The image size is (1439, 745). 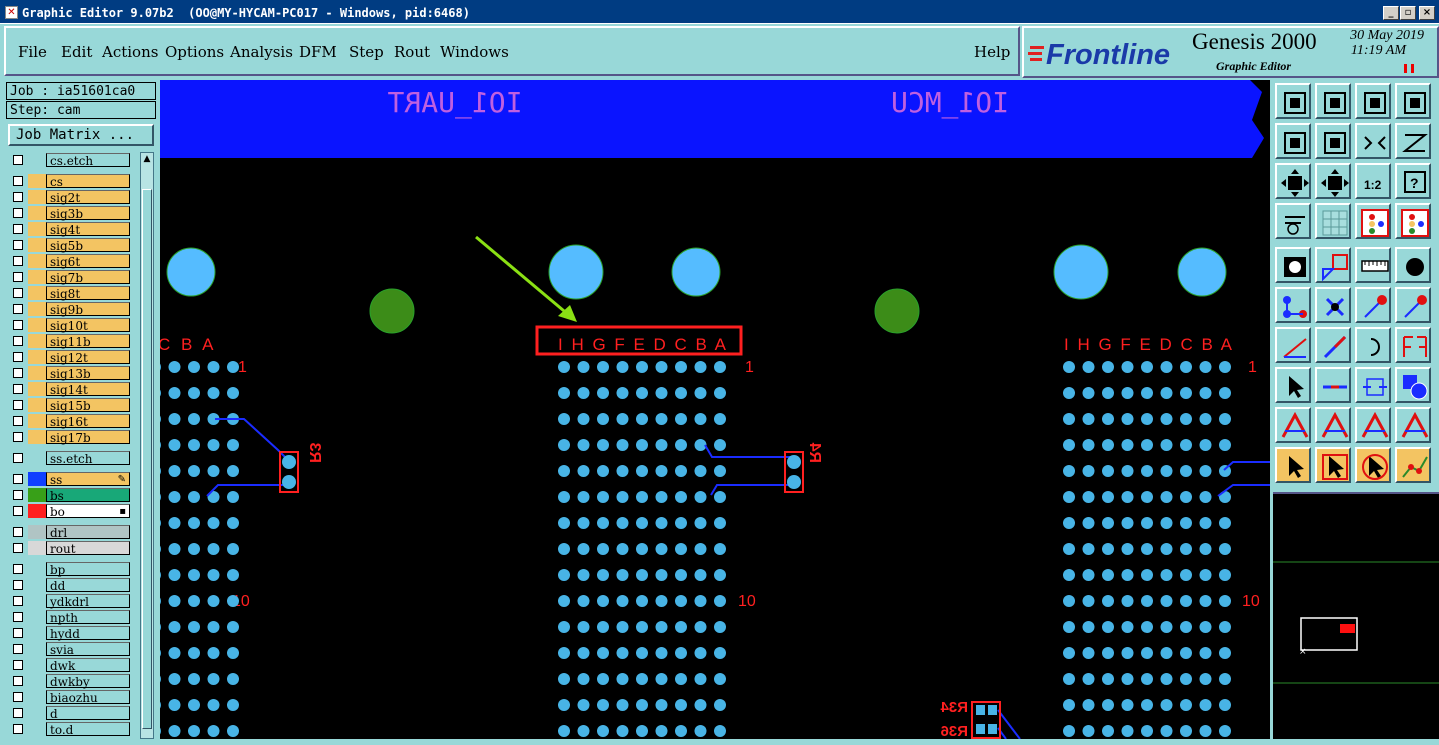 I want to click on tool-pointer-button, so click(x=1293, y=465).